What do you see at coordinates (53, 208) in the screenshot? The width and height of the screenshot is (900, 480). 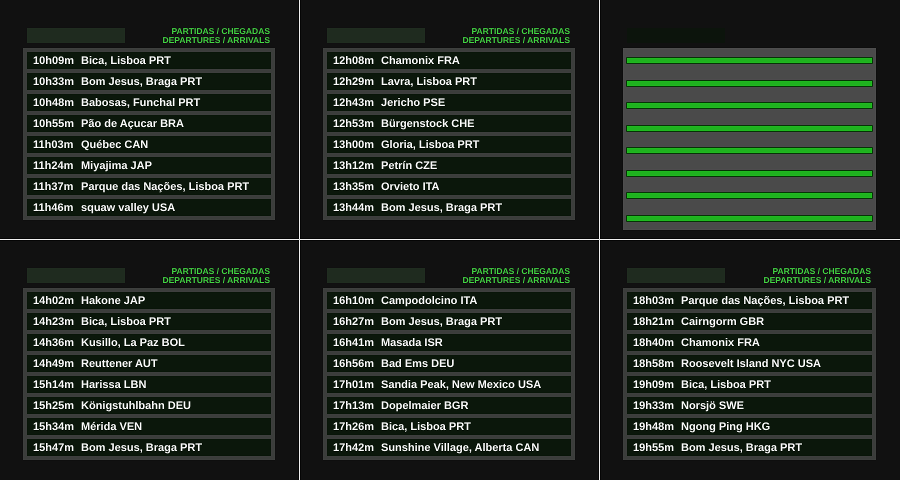 I see `departure-time: 11h46m` at bounding box center [53, 208].